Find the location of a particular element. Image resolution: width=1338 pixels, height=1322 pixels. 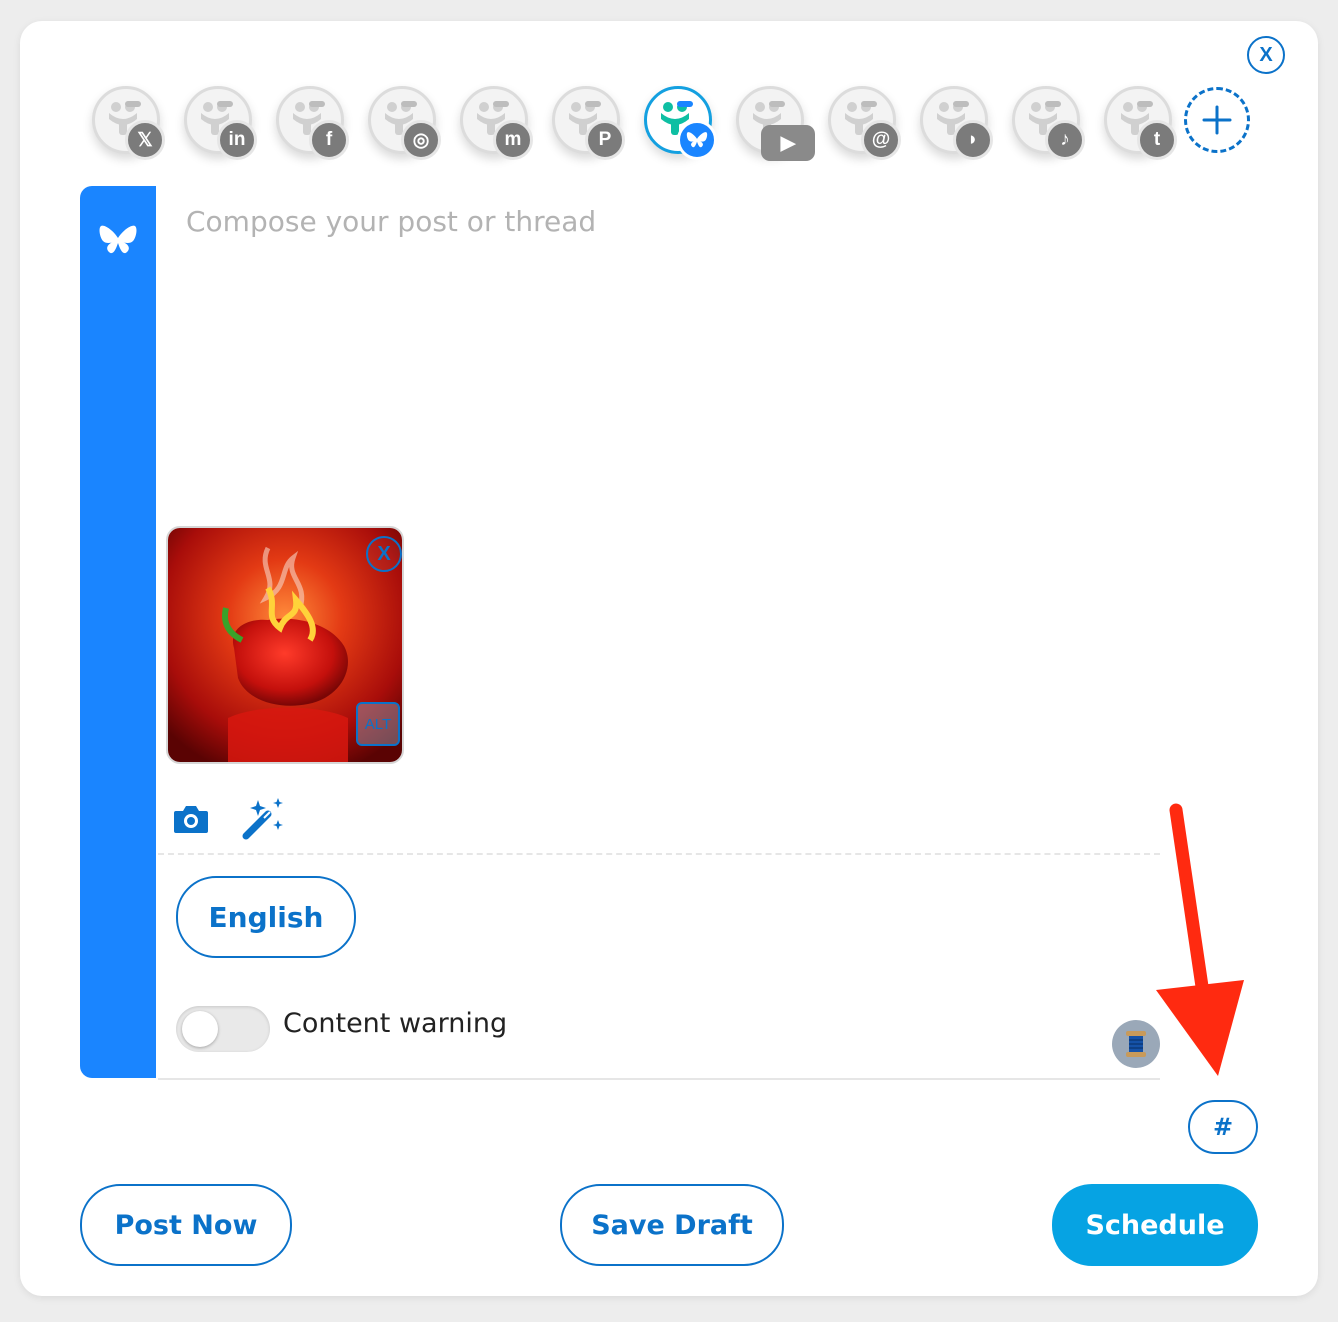

close-button: X is located at coordinates (1266, 55).